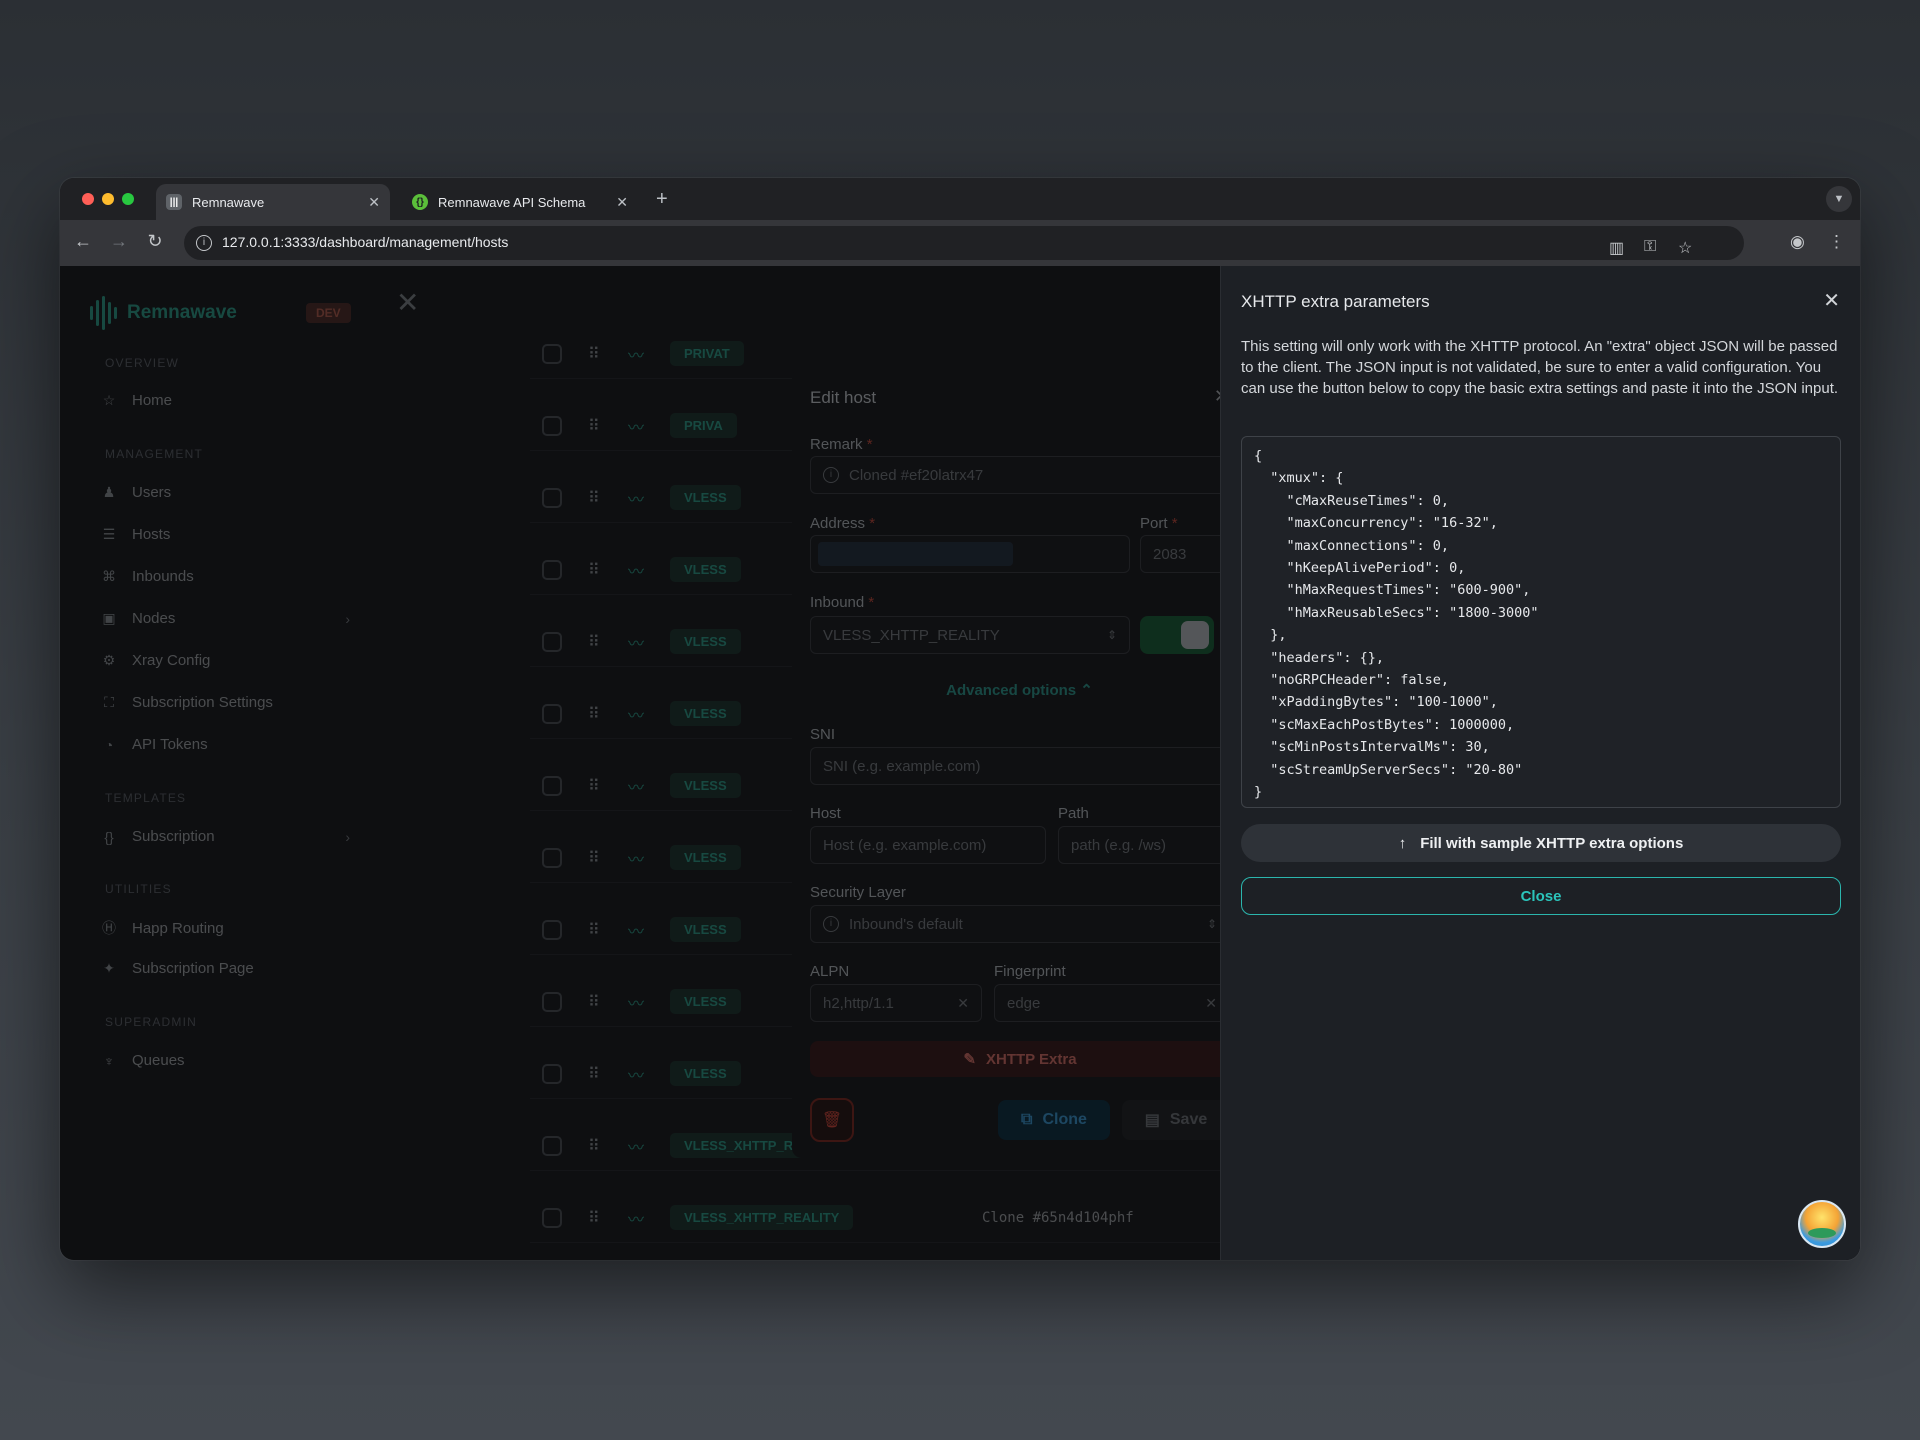 This screenshot has width=1920, height=1440. I want to click on tab-title: Remnawave API Schema, so click(512, 202).